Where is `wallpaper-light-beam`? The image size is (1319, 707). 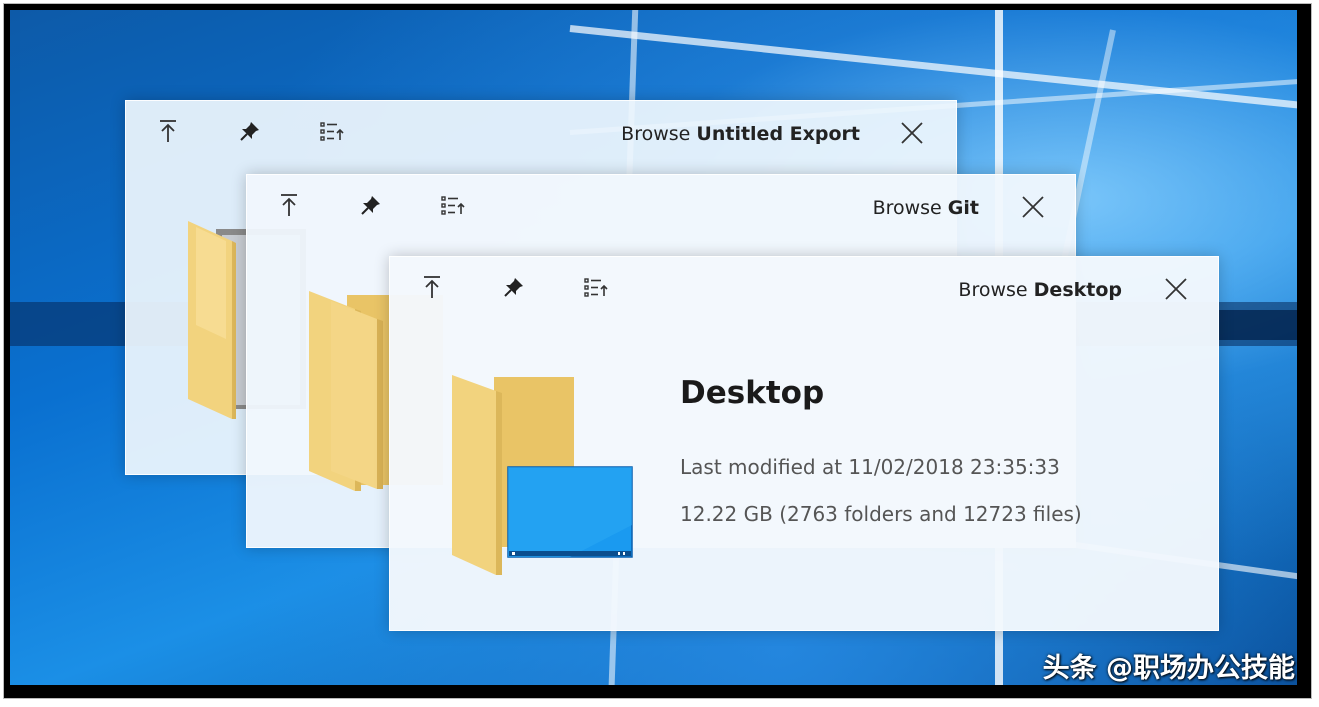
wallpaper-light-beam is located at coordinates (933, 68).